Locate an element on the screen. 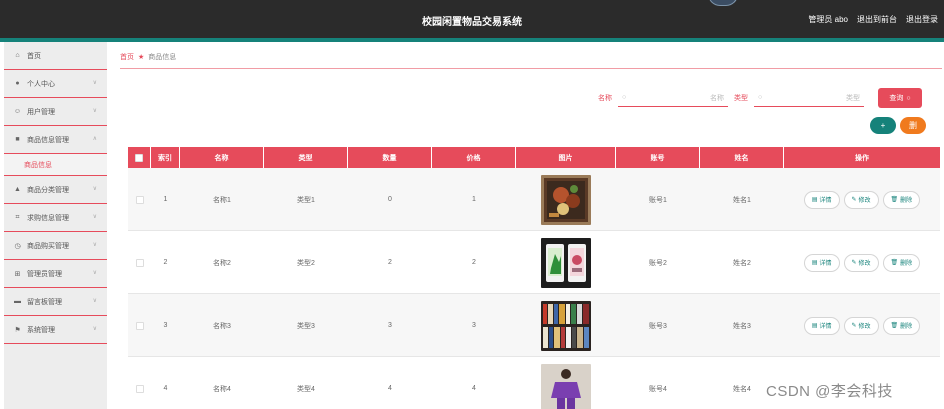 Image resolution: width=944 pixels, height=409 pixels. product-image-food is located at coordinates (566, 199).